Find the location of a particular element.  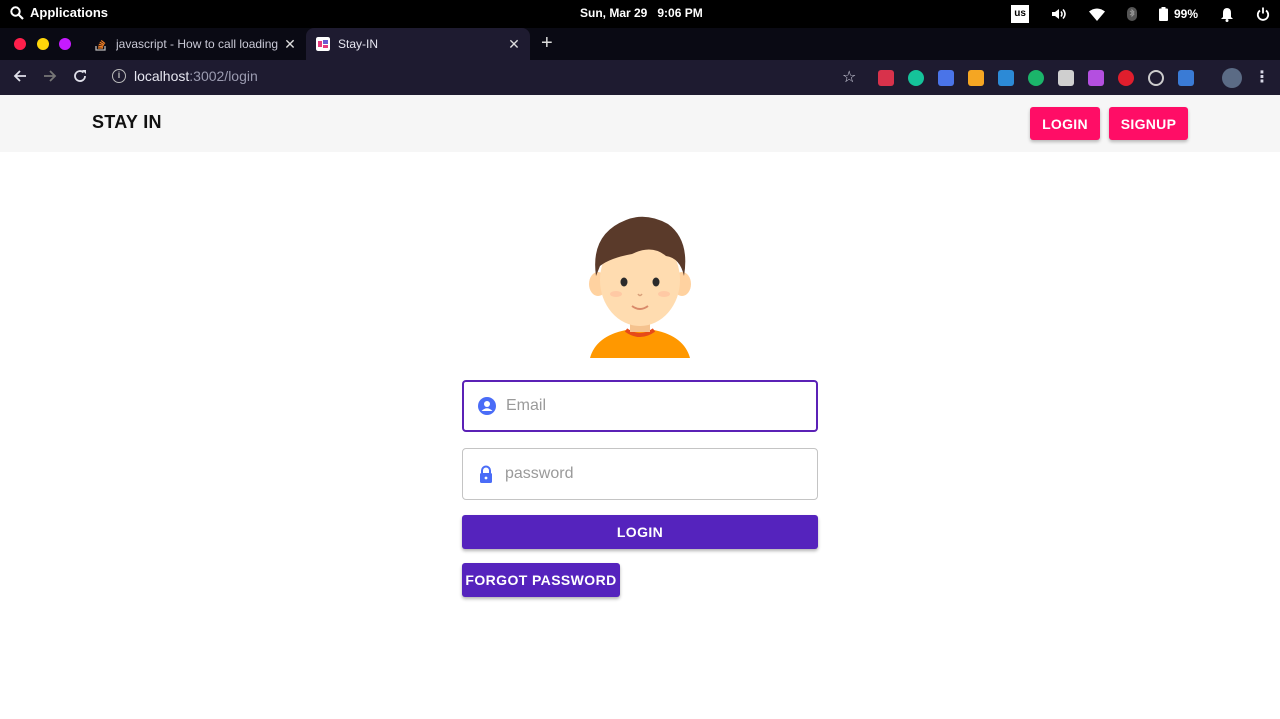

clock: Sun, Mar 29 9:06 PM is located at coordinates (646, 13).